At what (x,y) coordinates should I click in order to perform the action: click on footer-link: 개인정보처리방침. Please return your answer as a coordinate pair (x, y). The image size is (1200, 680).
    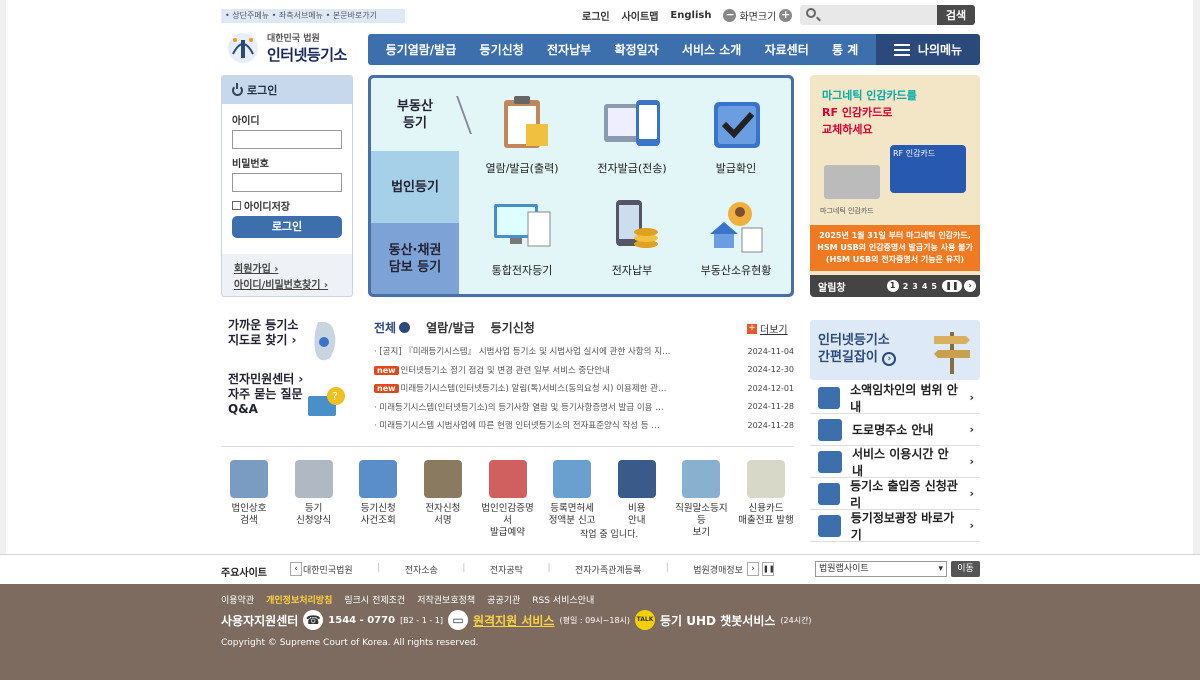
    Looking at the image, I should click on (299, 599).